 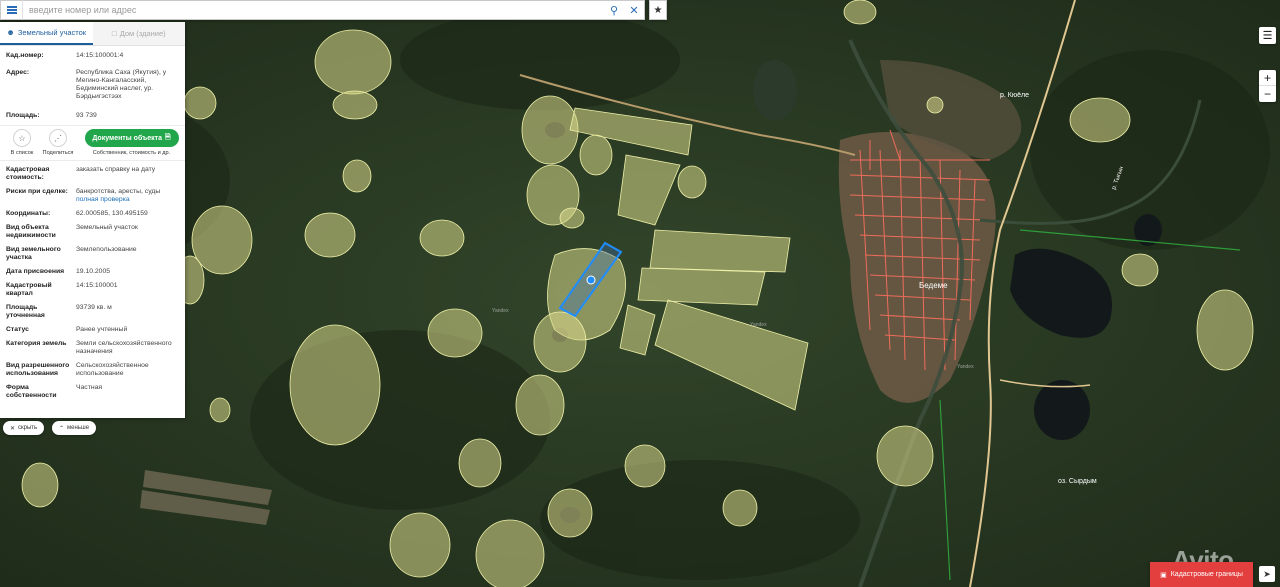 I want to click on detail-row: Вид земельного участка Землепользование, so click(x=71, y=253).